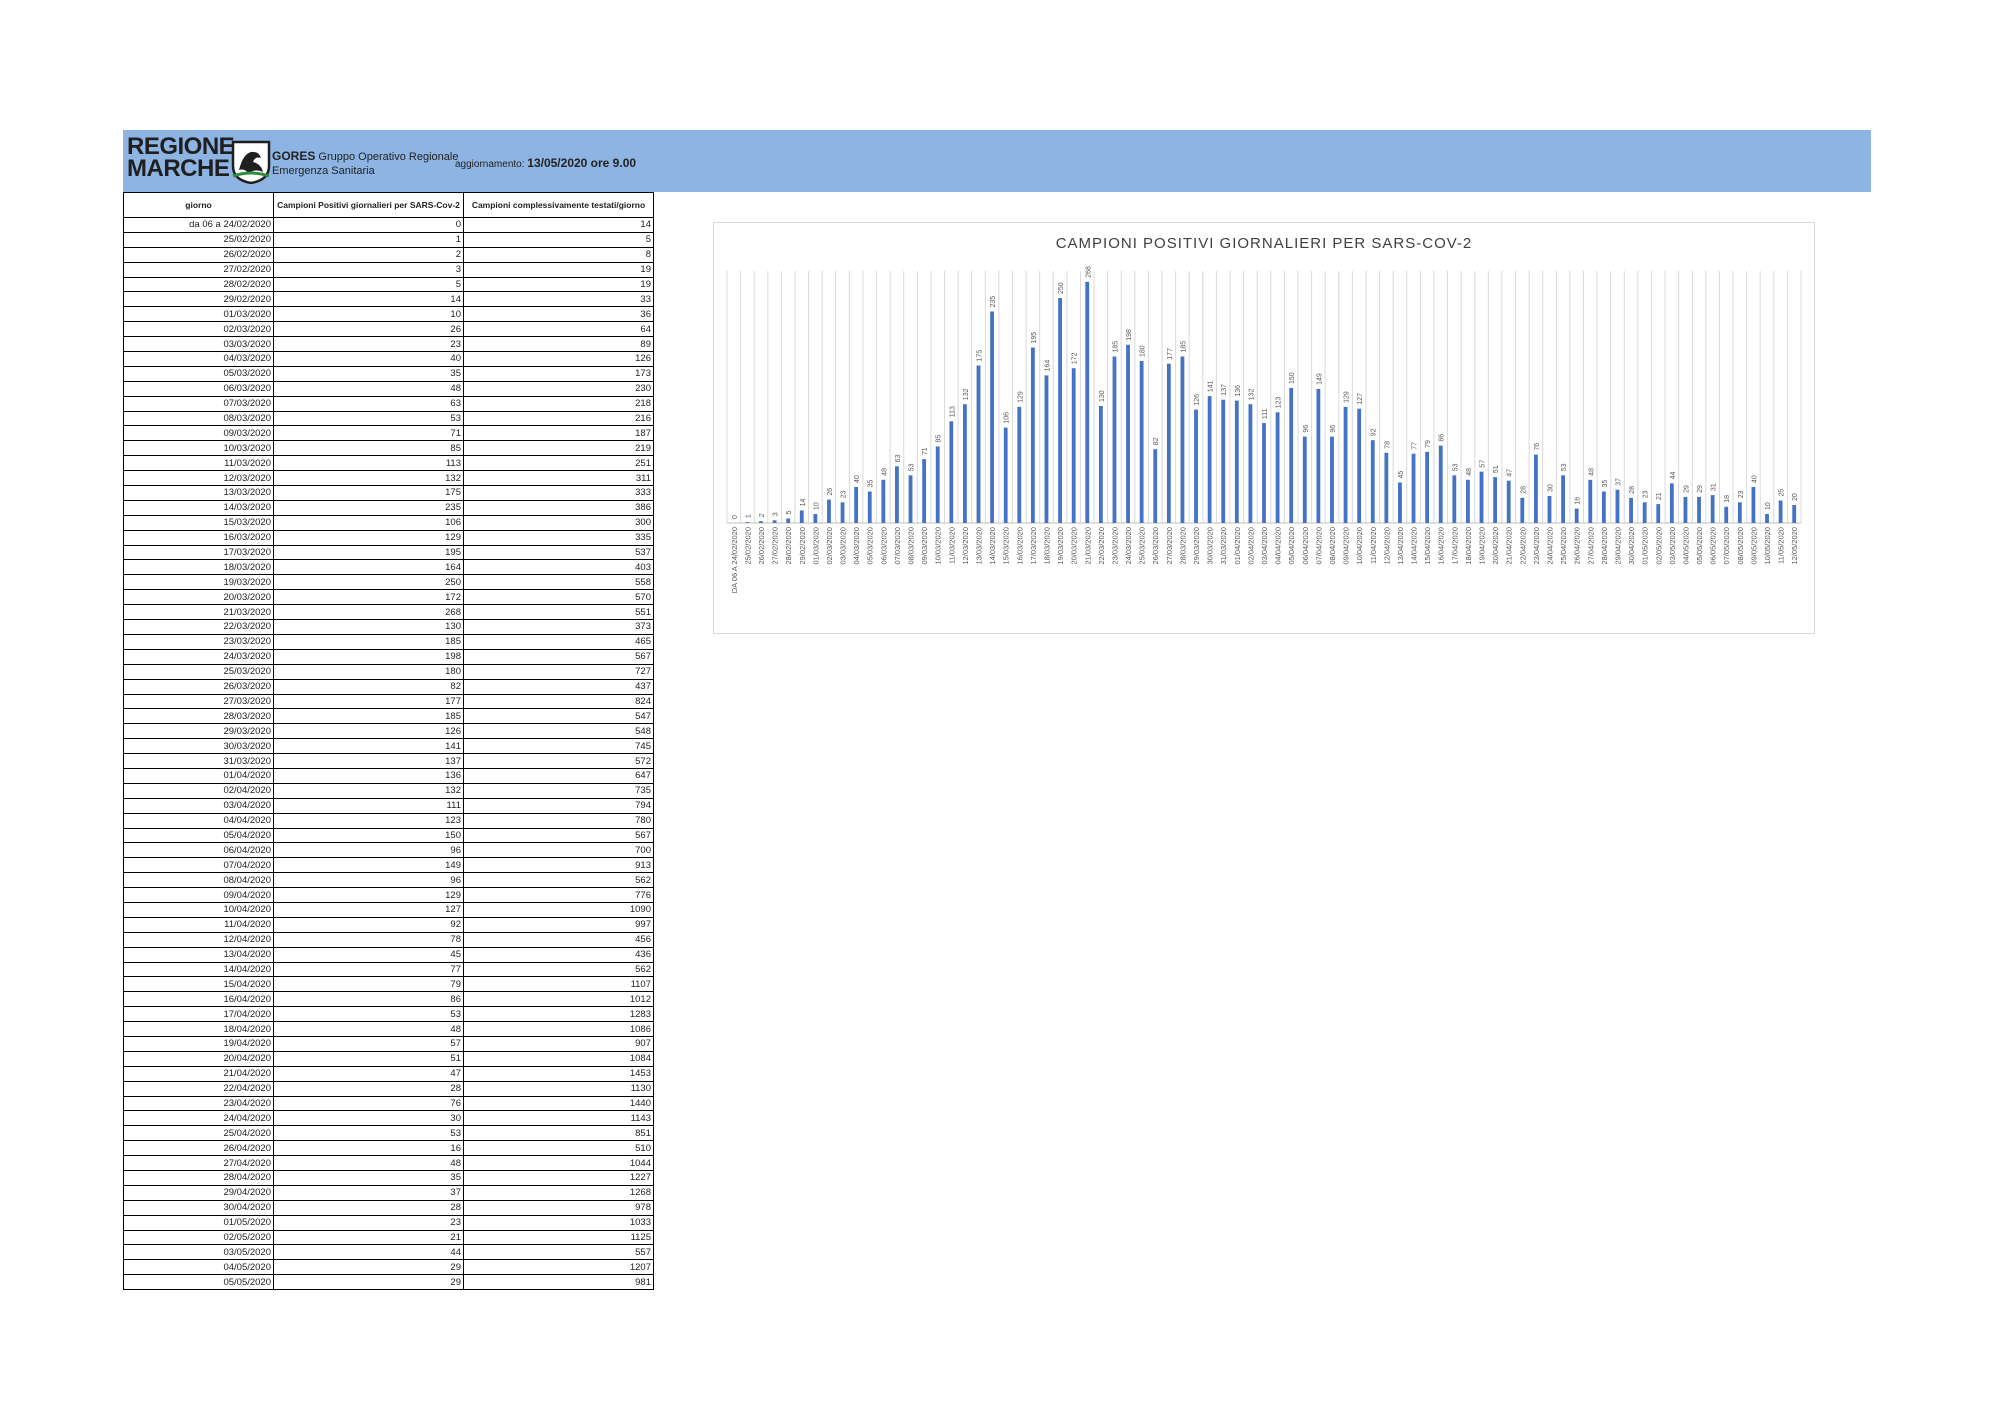 The height and width of the screenshot is (1414, 2000). What do you see at coordinates (368, 984) in the screenshot?
I see `cell-positivi: 79` at bounding box center [368, 984].